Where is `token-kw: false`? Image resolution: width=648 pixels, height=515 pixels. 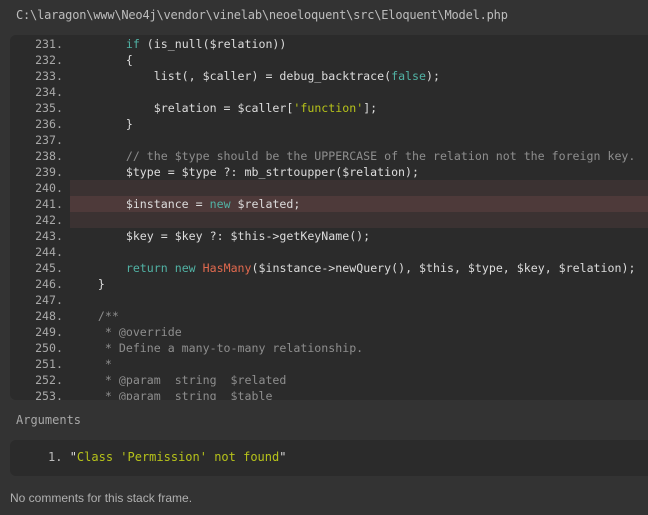
token-kw: false is located at coordinates (408, 76).